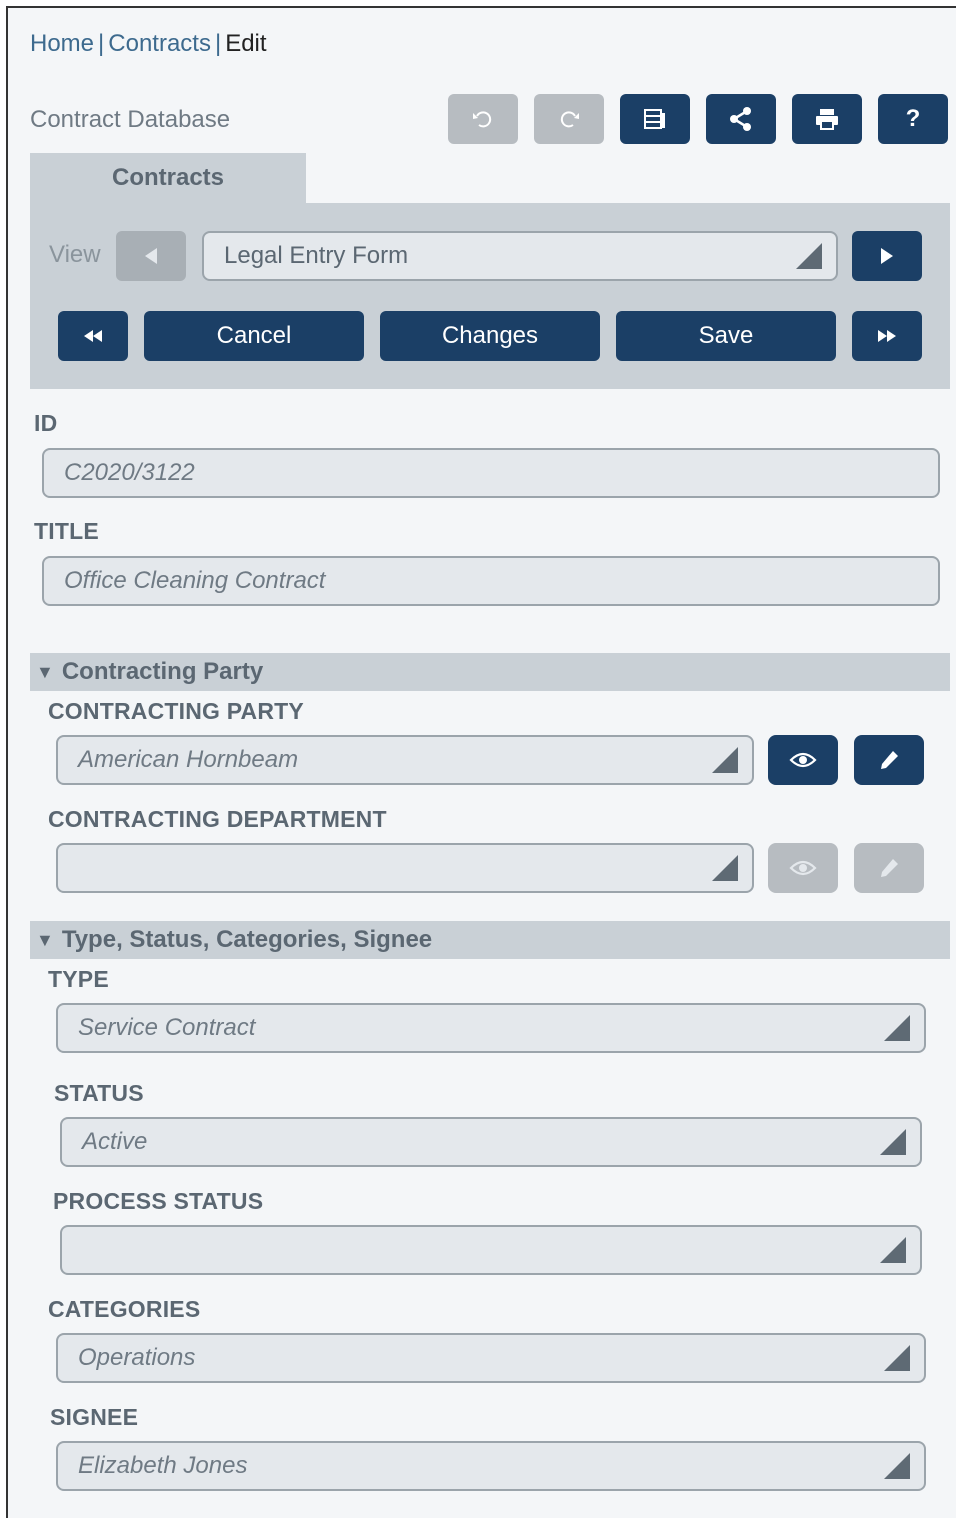  Describe the element at coordinates (491, 473) in the screenshot. I see `id-field: C2020/3122` at that location.